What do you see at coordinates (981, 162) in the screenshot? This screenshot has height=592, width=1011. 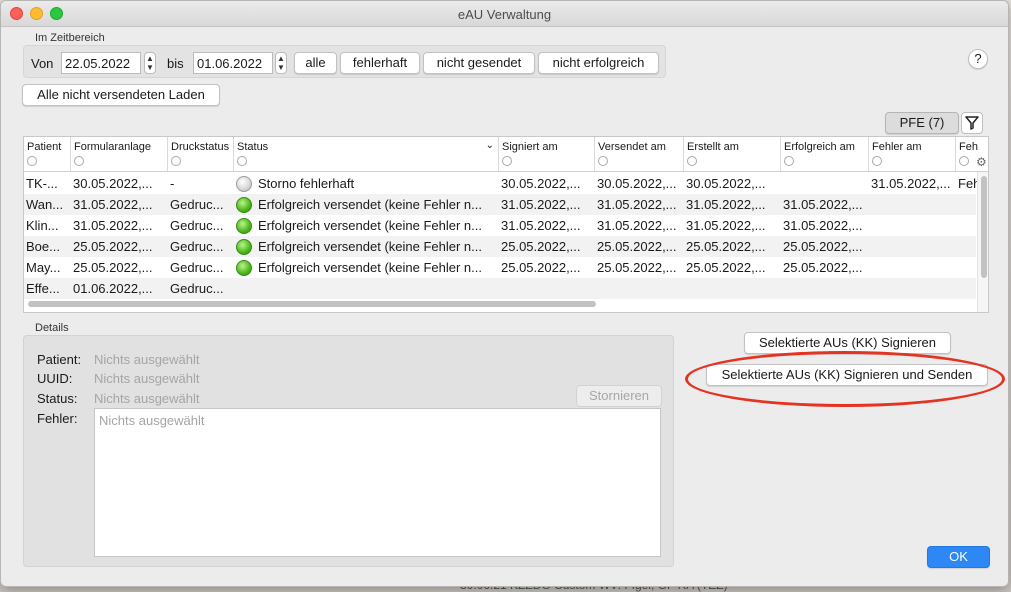 I see `gear-icon: ⚙` at bounding box center [981, 162].